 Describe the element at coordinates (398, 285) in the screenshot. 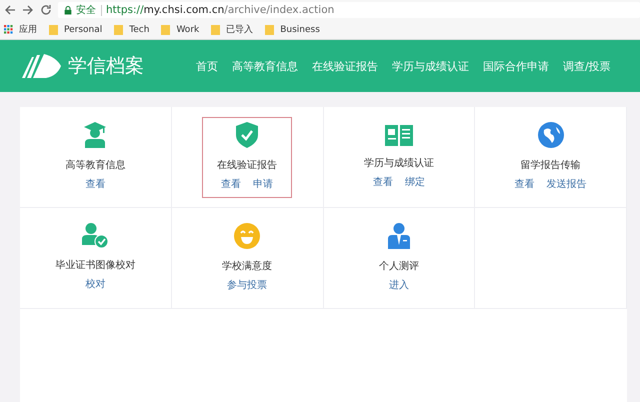

I see `tile-link: 进入` at that location.